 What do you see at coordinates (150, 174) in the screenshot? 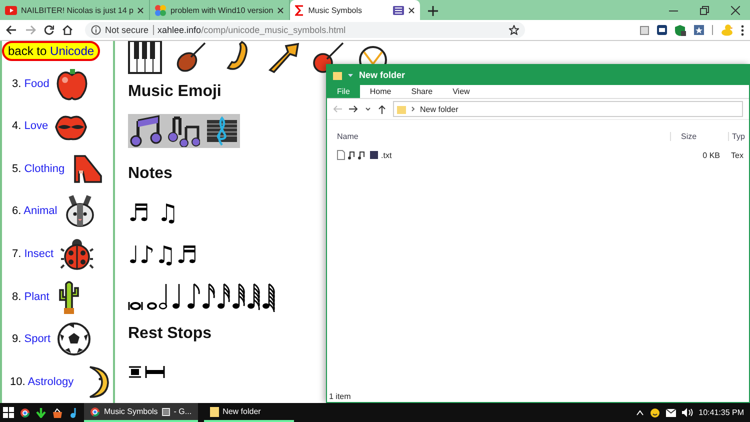
I see `section-heading: Notes` at bounding box center [150, 174].